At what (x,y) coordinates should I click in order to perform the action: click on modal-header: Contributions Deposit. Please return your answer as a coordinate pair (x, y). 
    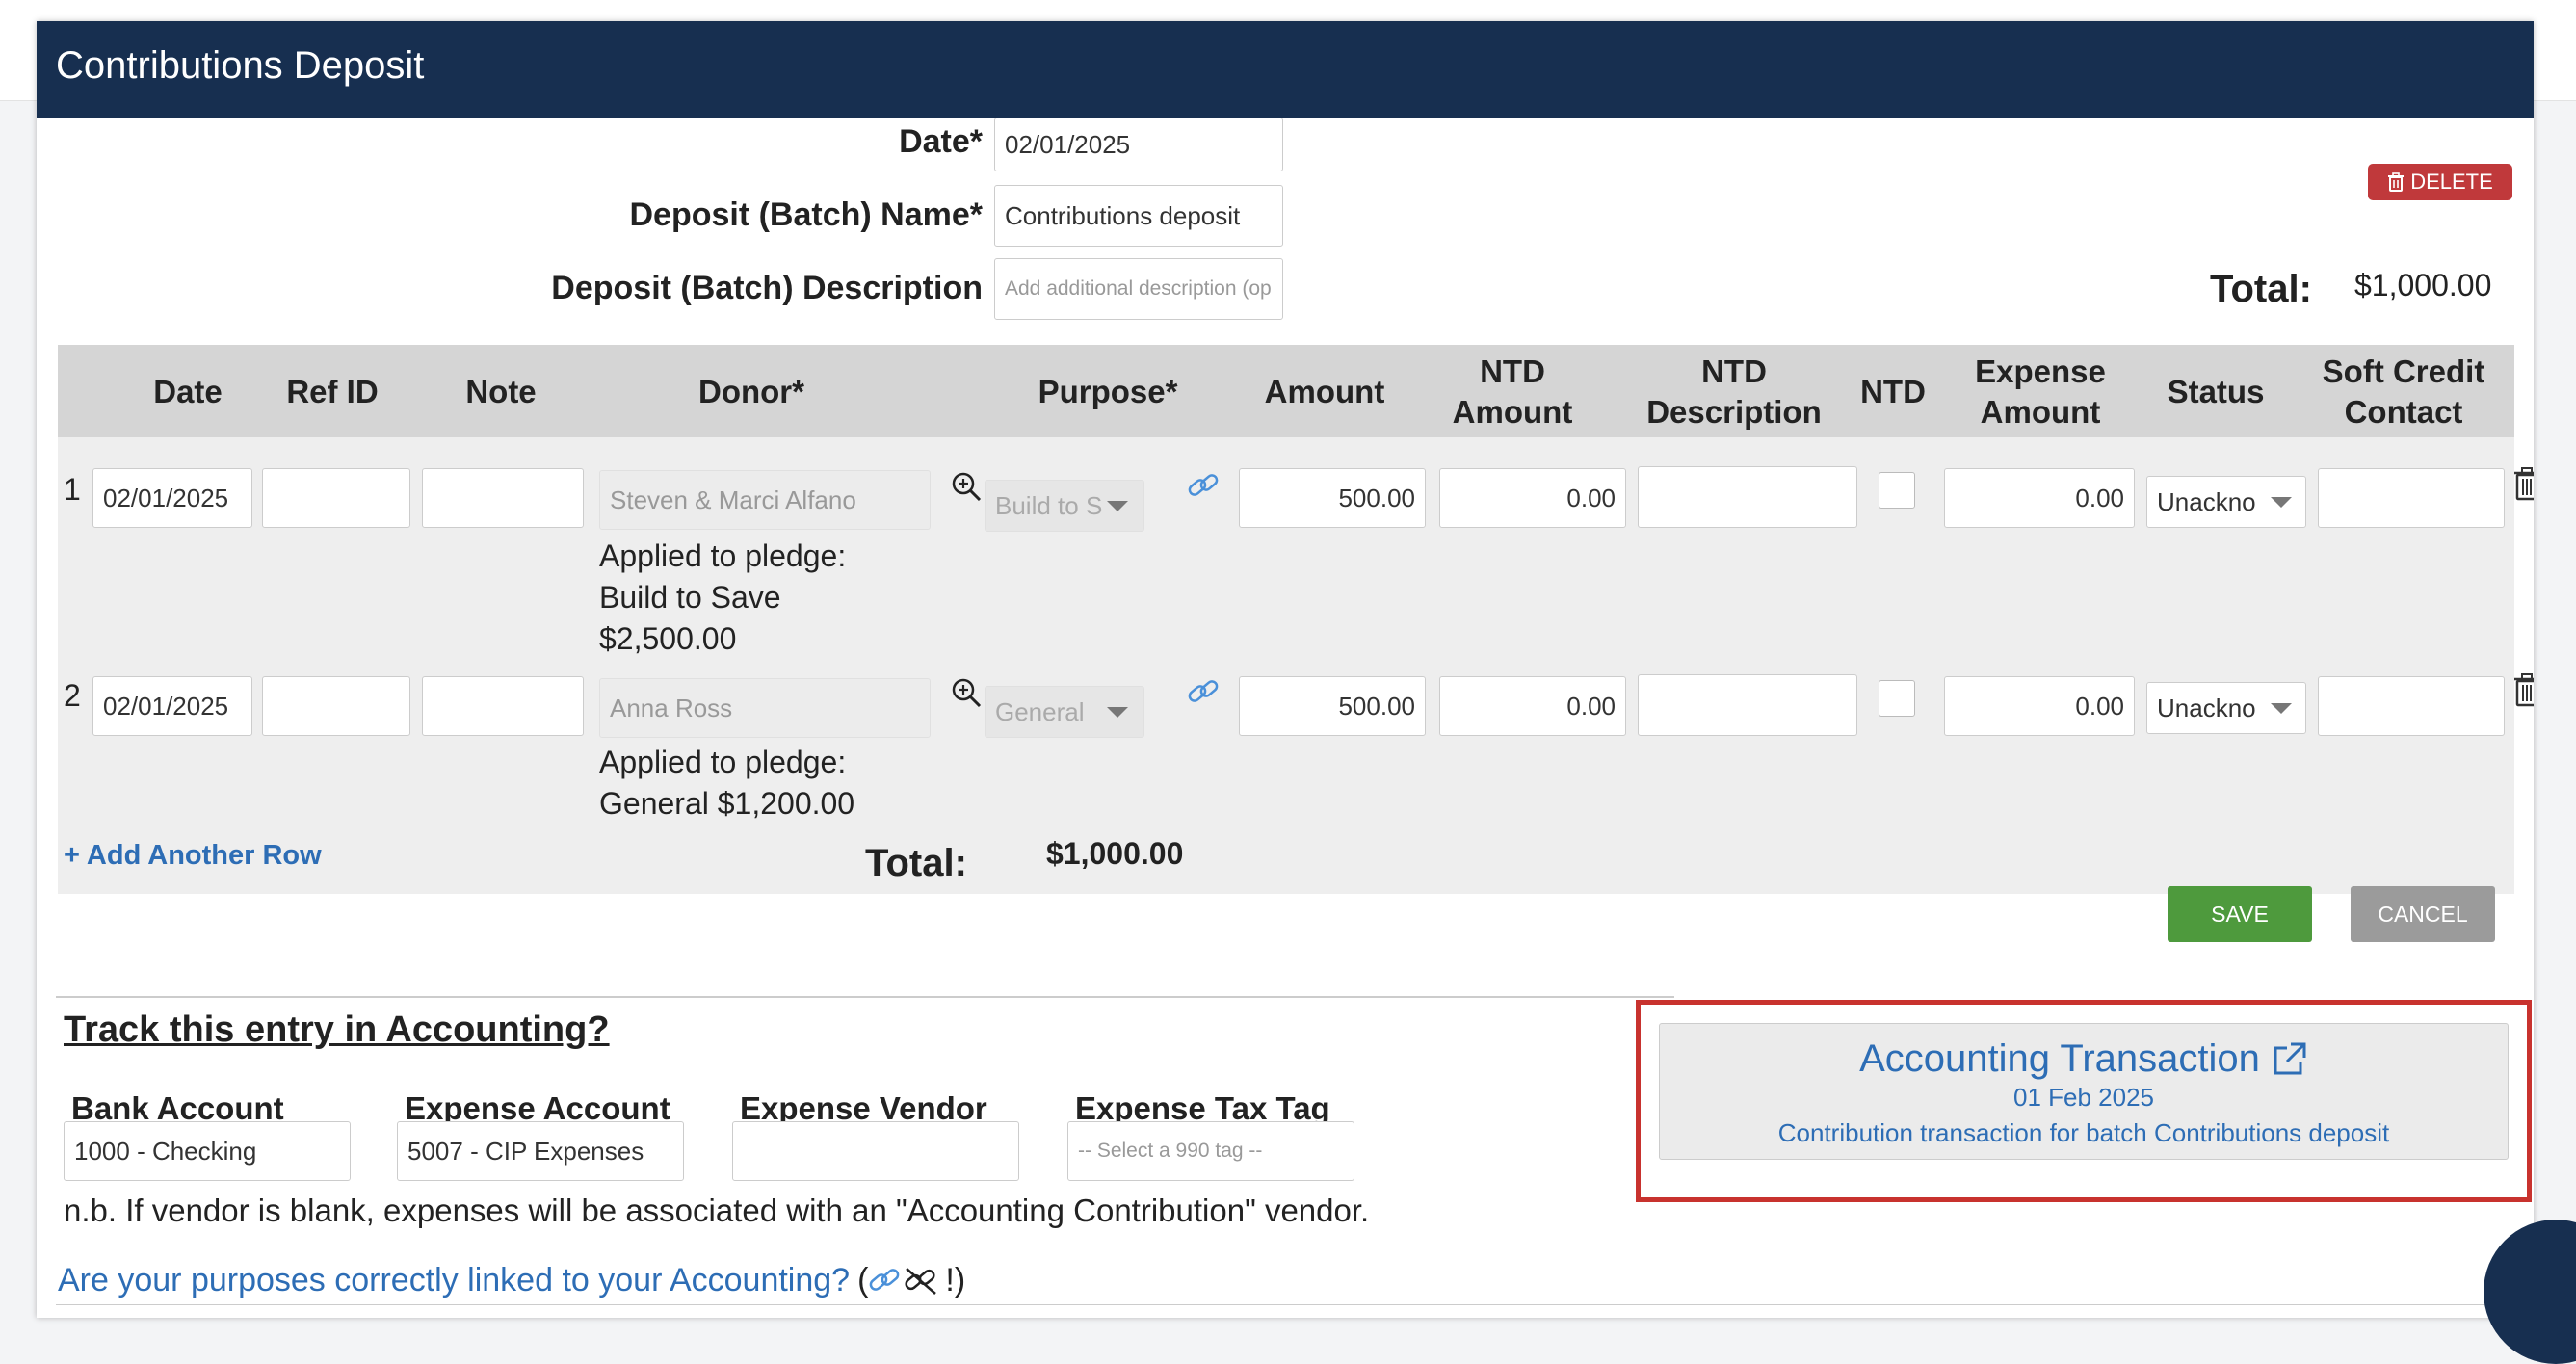
    Looking at the image, I should click on (1286, 69).